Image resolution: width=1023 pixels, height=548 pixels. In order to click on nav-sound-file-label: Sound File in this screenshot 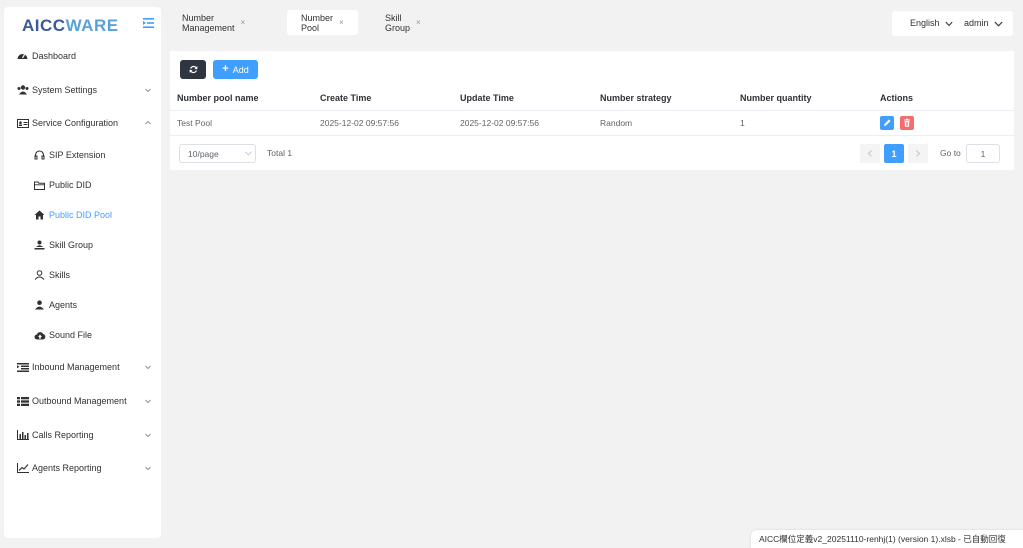, I will do `click(71, 335)`.